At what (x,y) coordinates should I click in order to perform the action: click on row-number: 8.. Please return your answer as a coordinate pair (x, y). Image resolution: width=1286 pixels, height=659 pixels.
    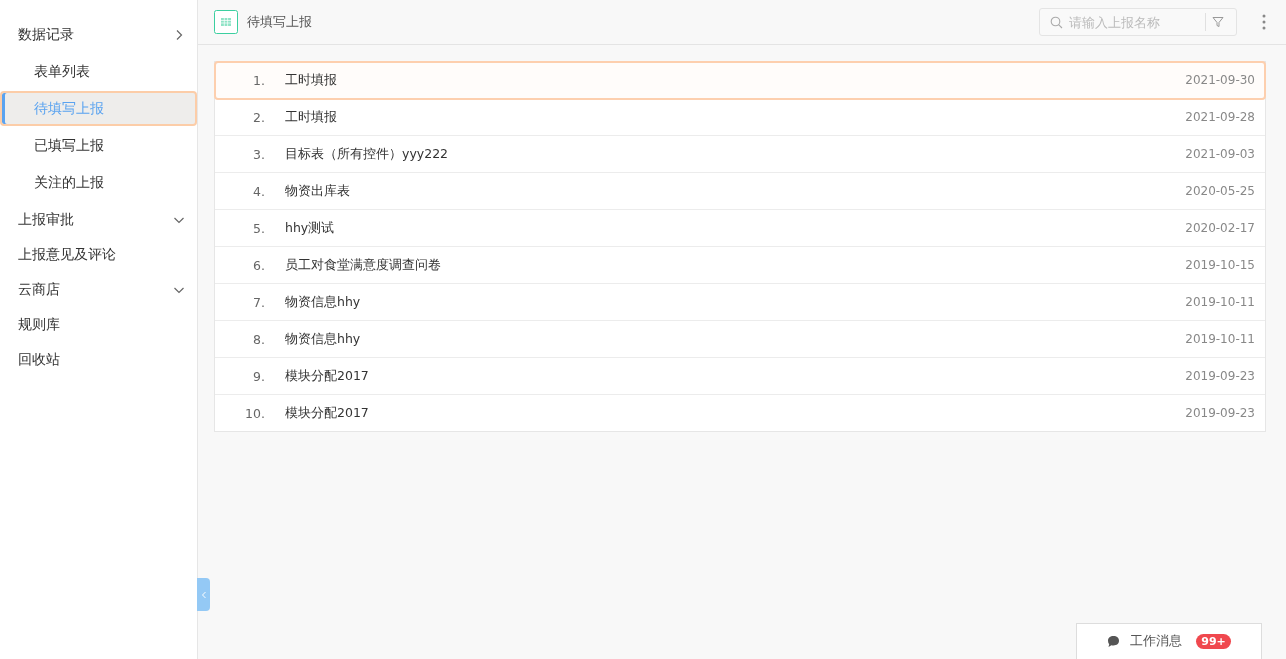
    Looking at the image, I should click on (258, 339).